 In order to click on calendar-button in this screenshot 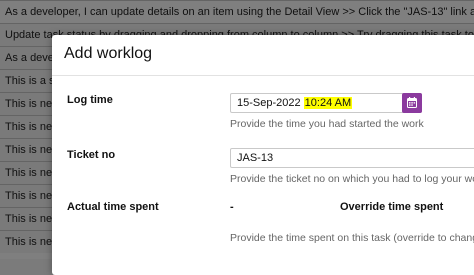, I will do `click(412, 103)`.